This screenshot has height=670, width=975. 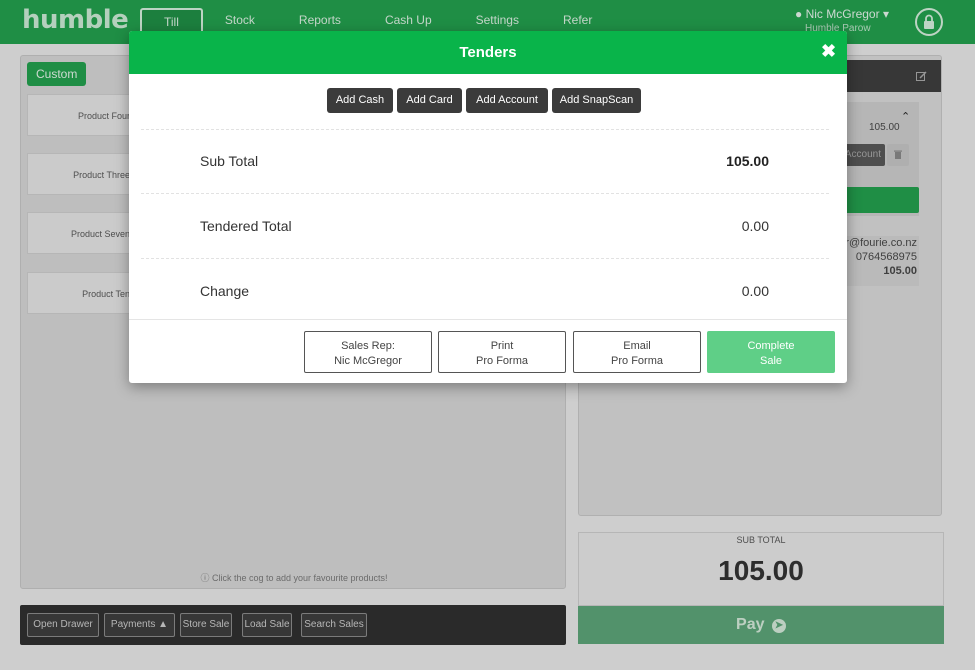 I want to click on tendered-total-label: Tendered Total, so click(x=246, y=226).